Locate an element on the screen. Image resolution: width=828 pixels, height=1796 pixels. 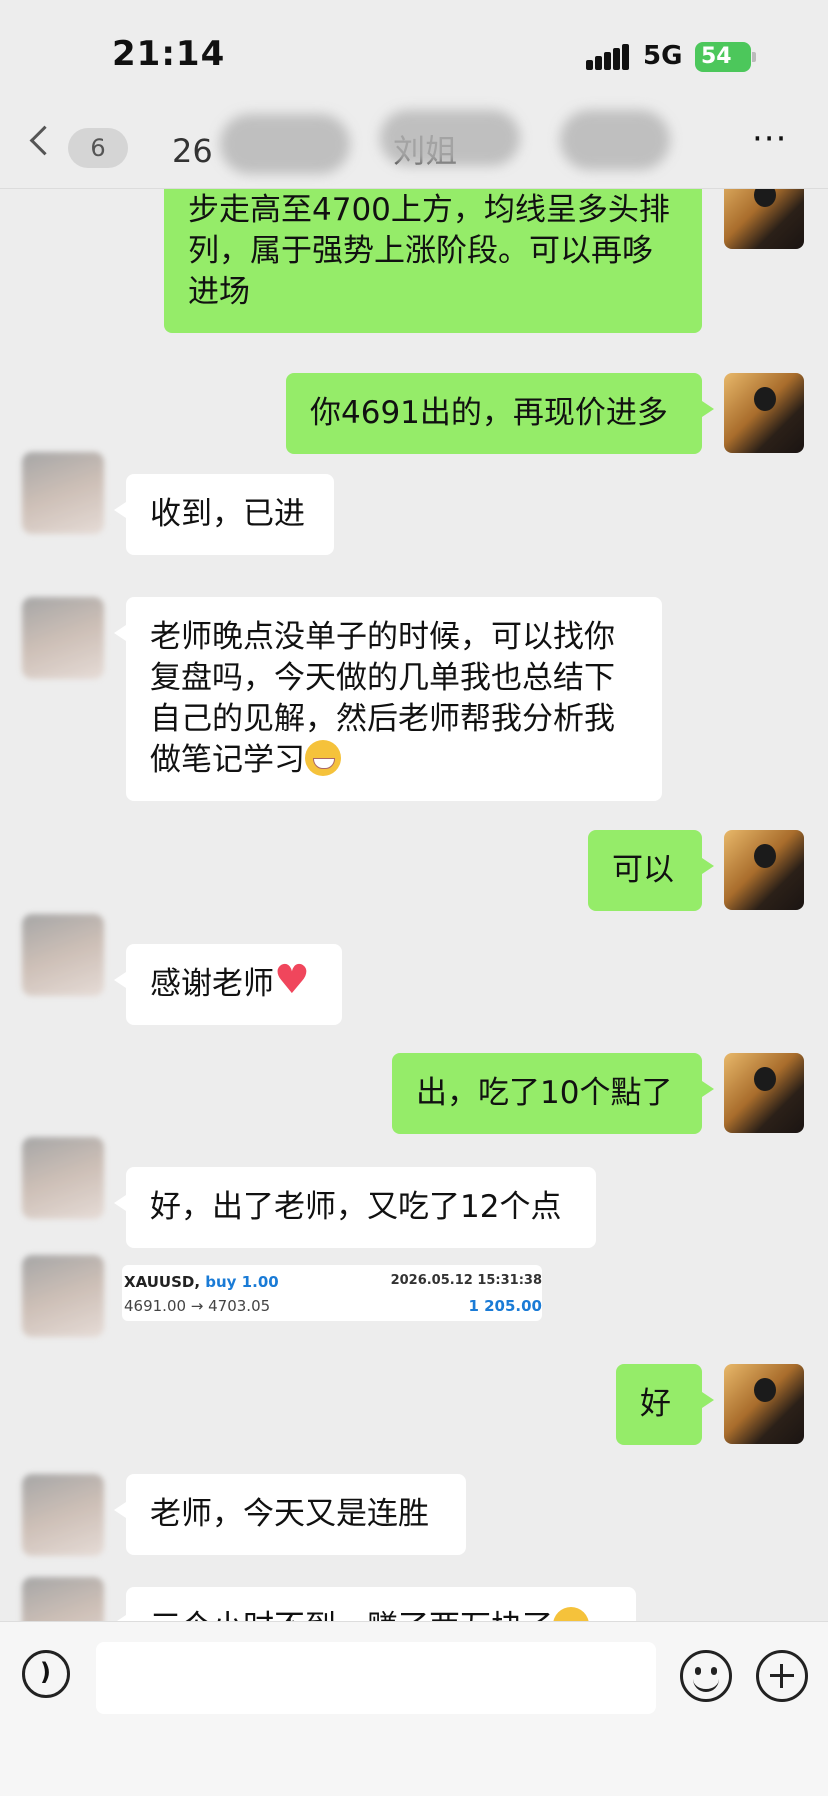
message-bubble-mine: 可以 is located at coordinates (651, 870).